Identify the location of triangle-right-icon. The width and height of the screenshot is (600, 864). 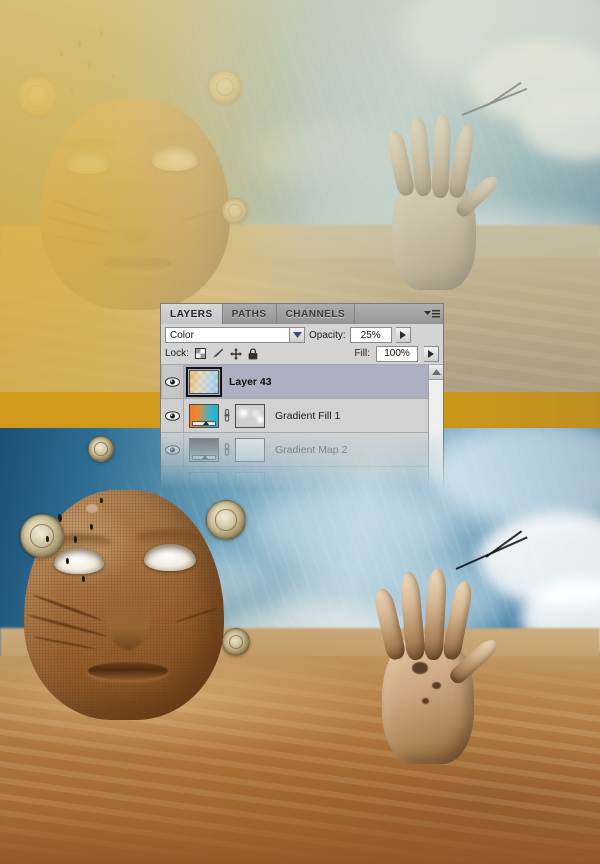
(402, 335).